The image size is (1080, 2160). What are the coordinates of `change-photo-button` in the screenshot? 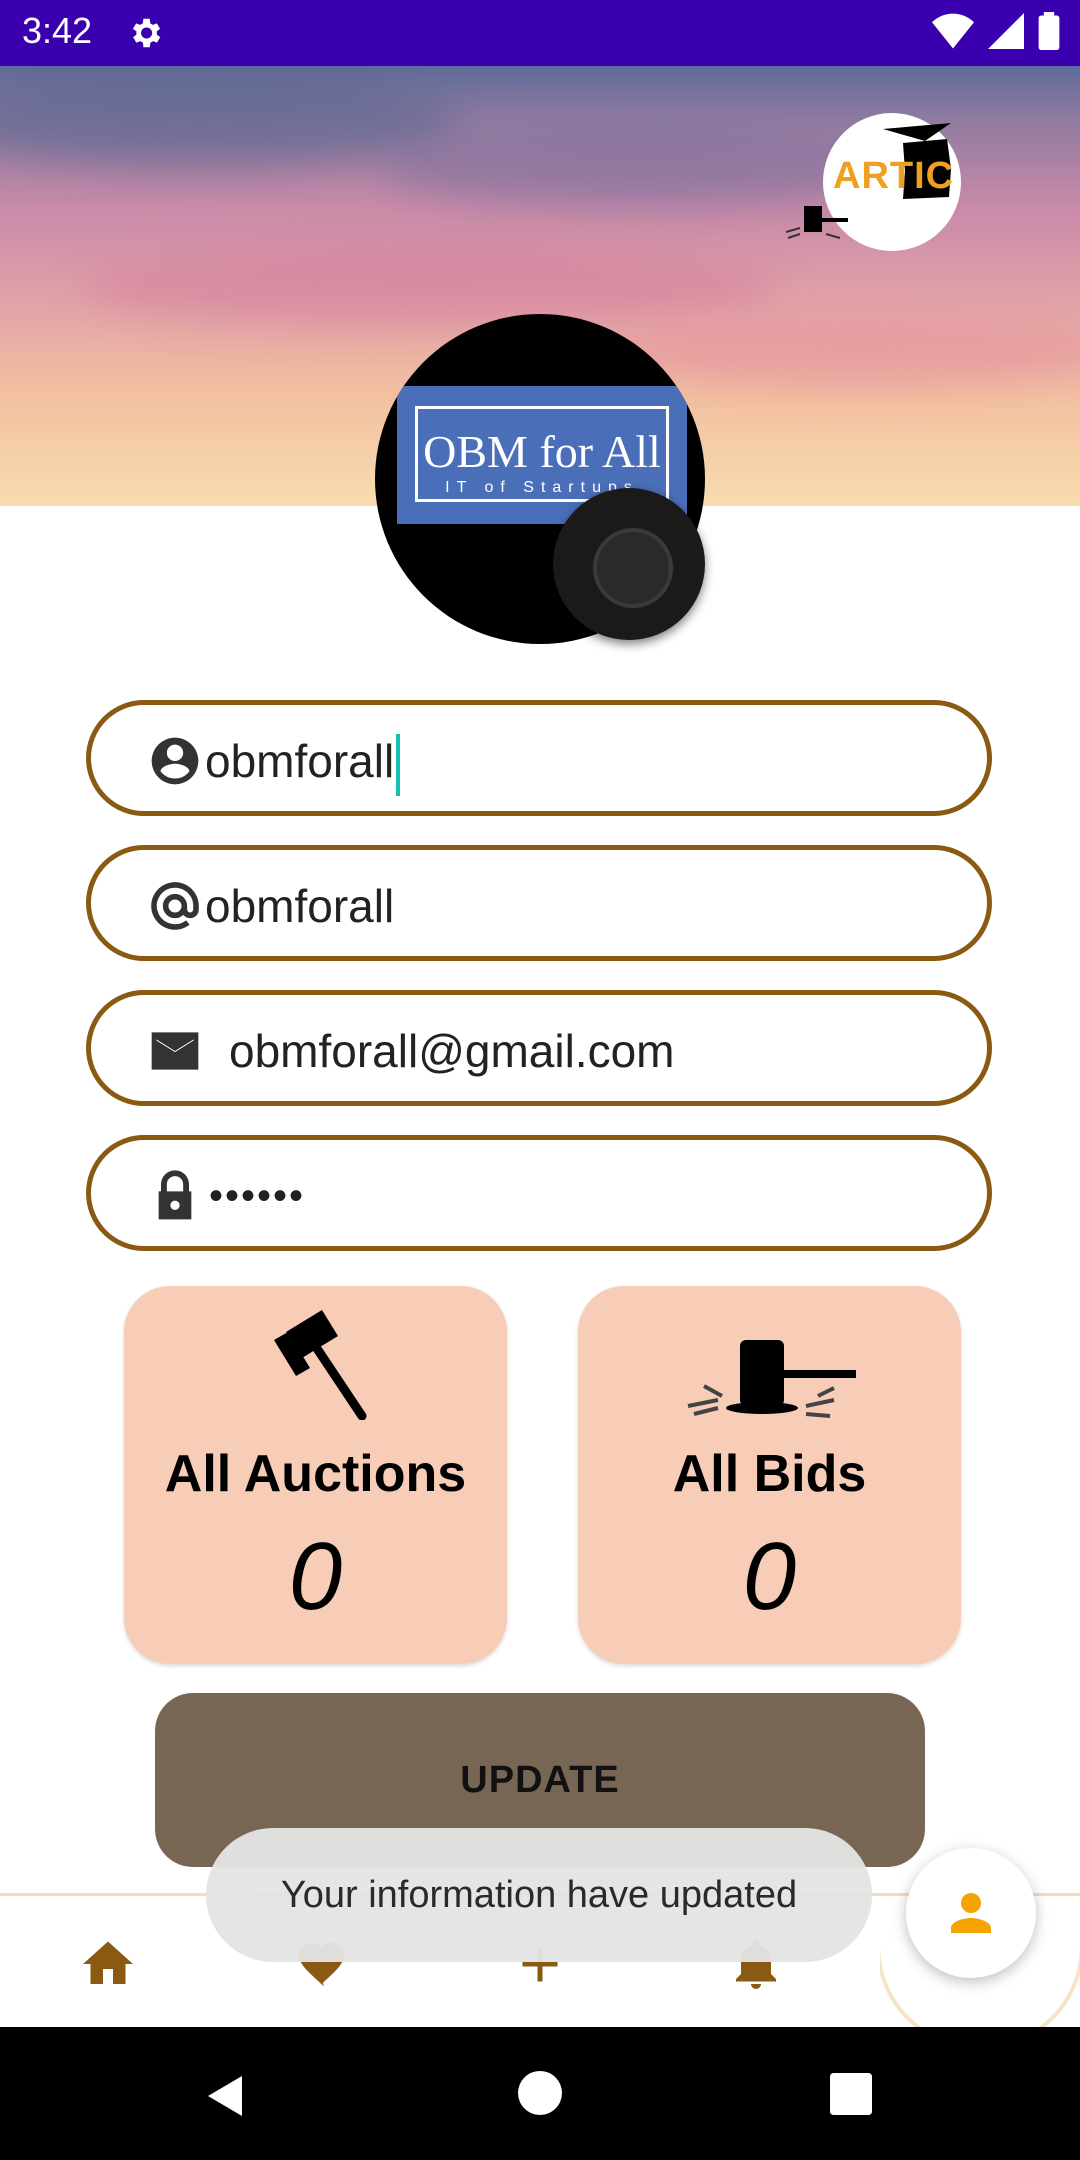 It's located at (629, 564).